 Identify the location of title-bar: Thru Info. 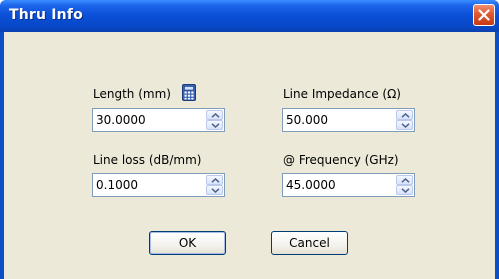
(249, 16).